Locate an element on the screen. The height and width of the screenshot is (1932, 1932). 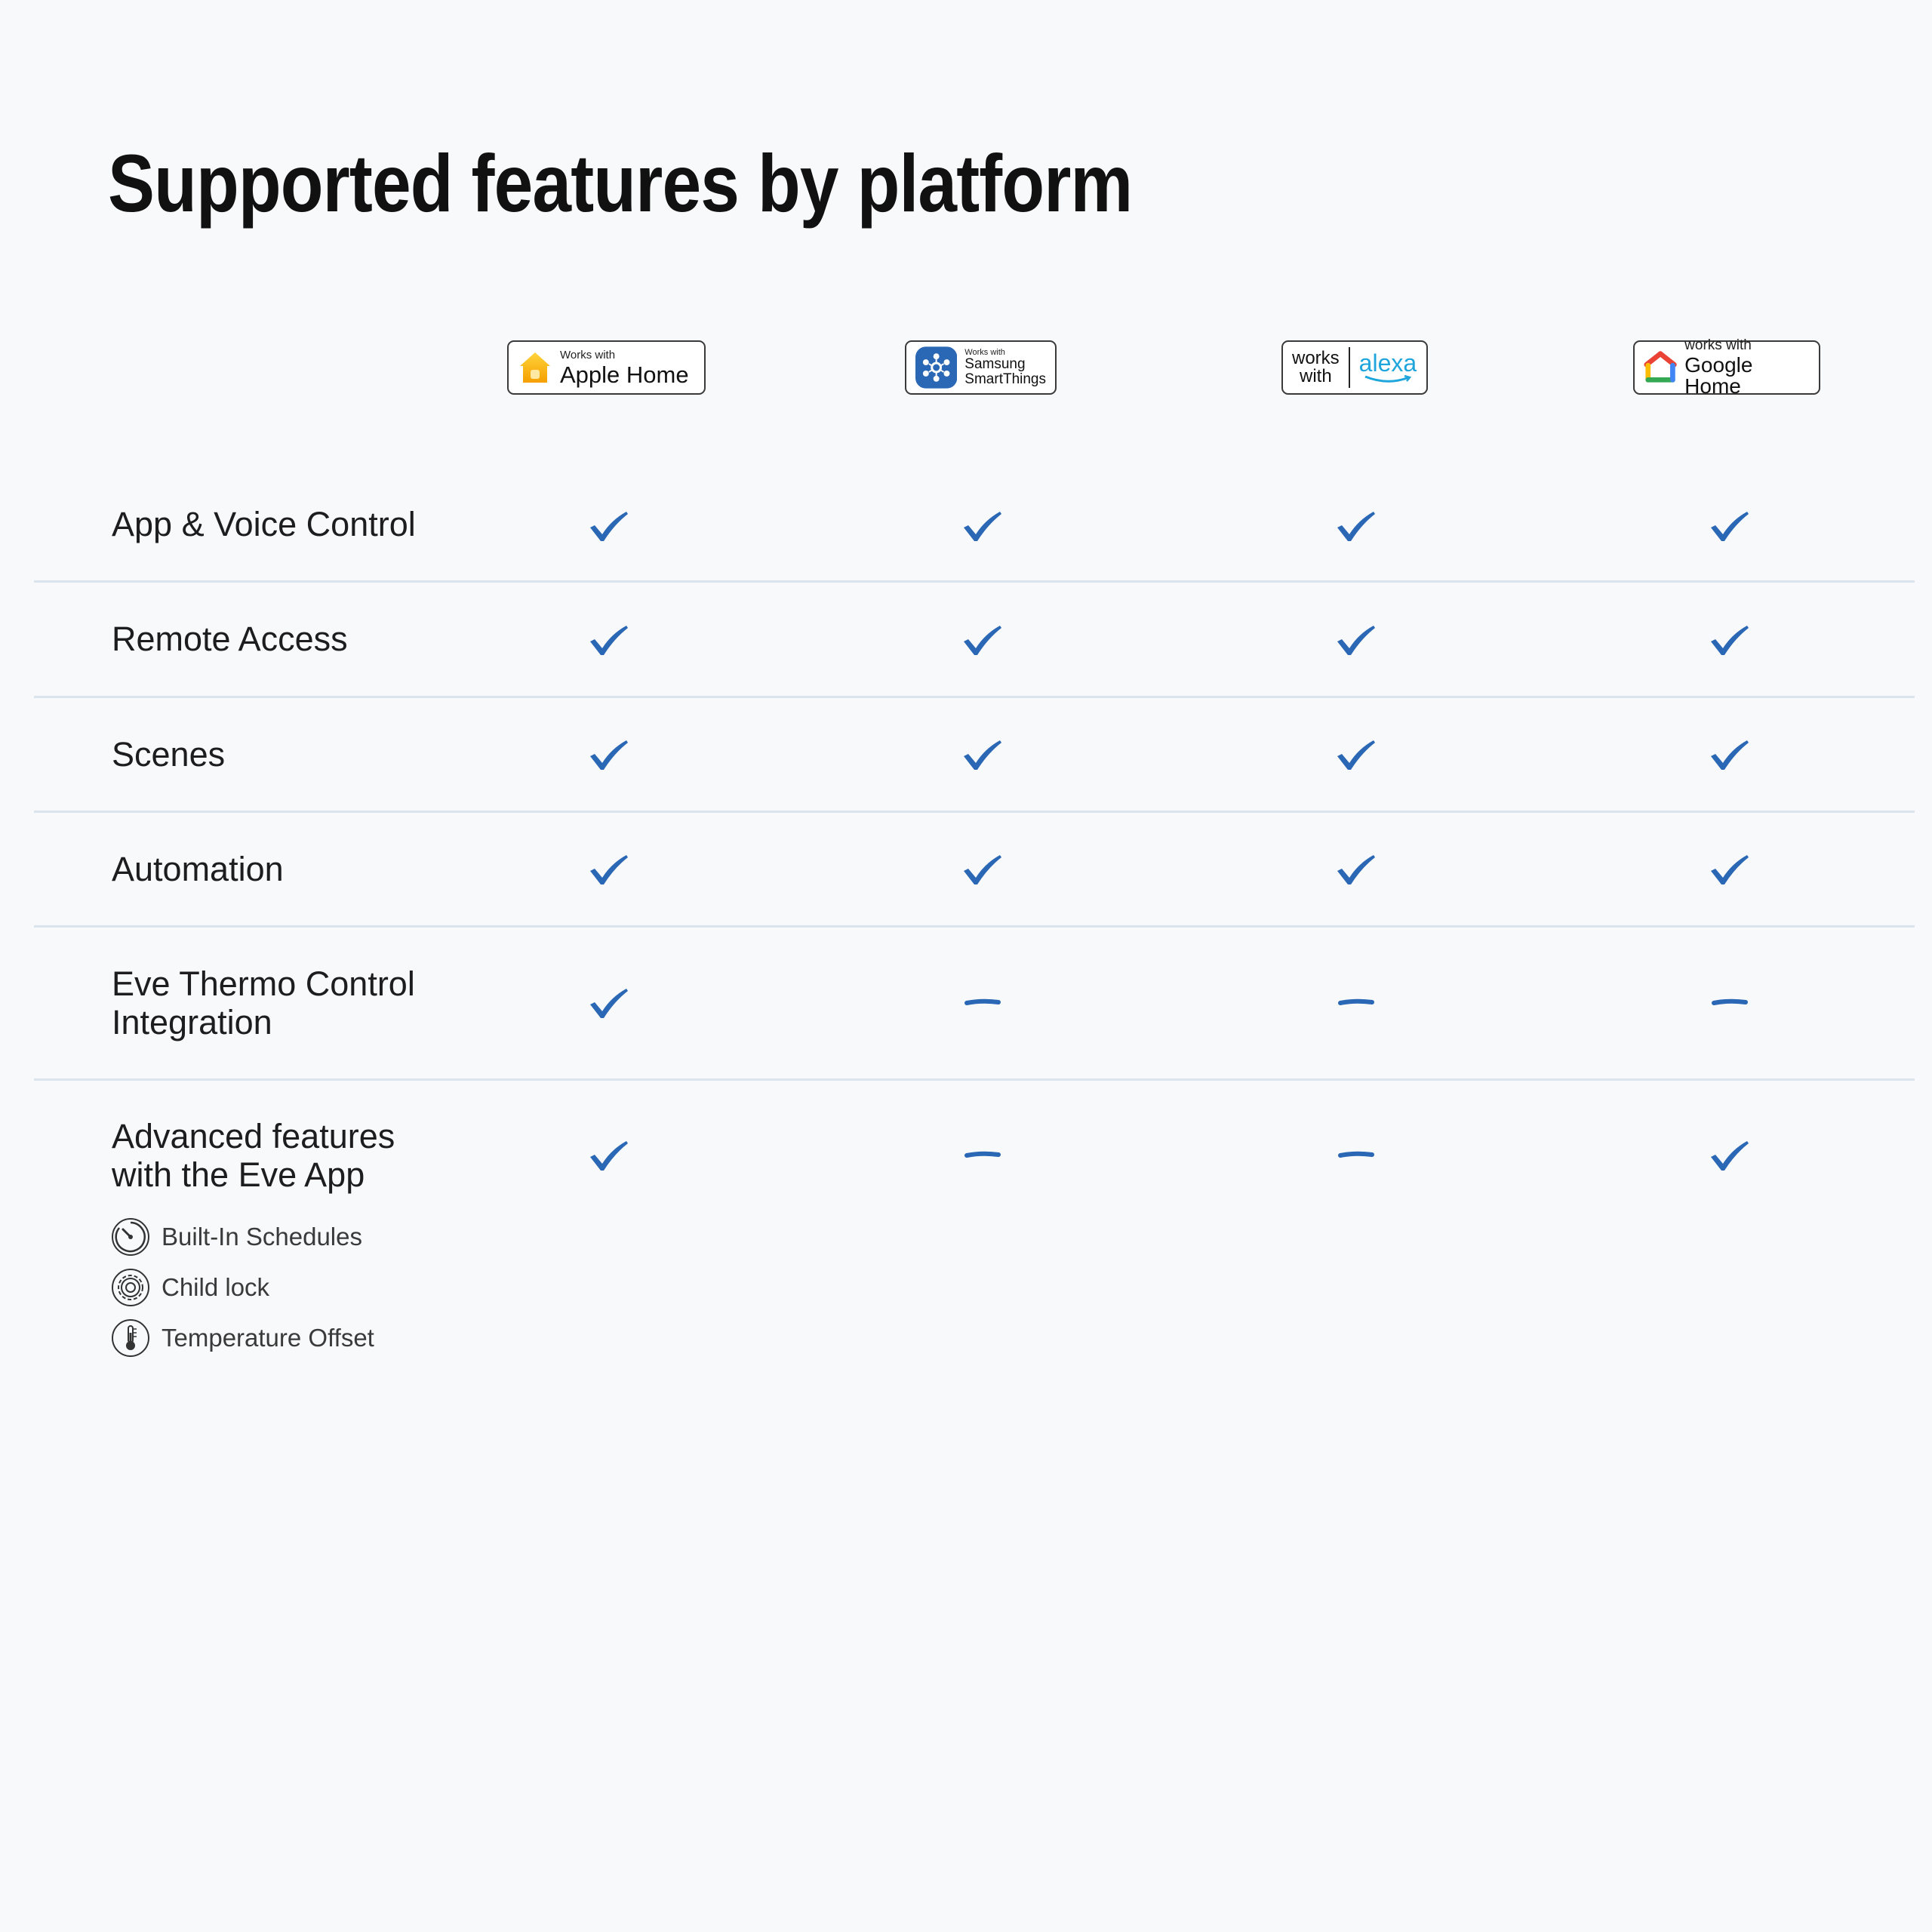
advanced-item-schedules: Built-In Schedules is located at coordinates (236, 1237).